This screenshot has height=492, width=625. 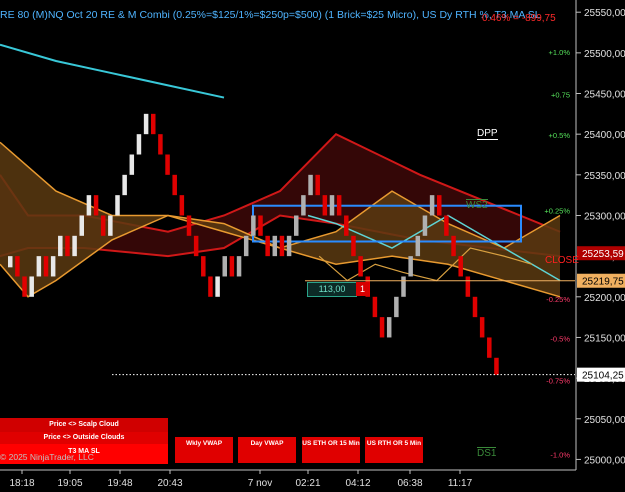 What do you see at coordinates (409, 483) in the screenshot?
I see `time-tick-label: 06:38` at bounding box center [409, 483].